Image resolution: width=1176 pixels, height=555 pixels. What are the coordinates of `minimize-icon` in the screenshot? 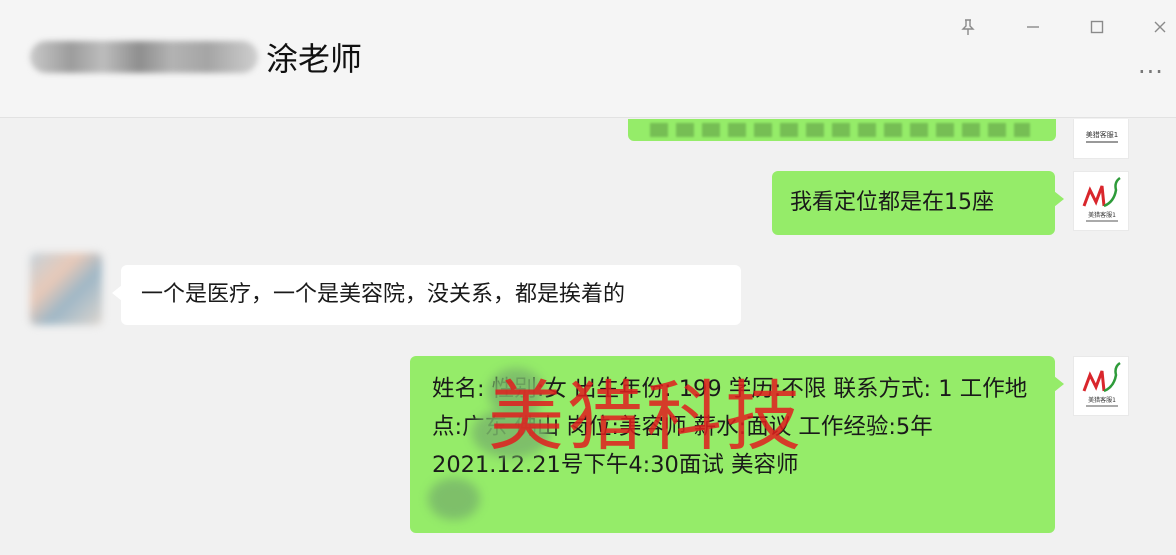 It's located at (1033, 27).